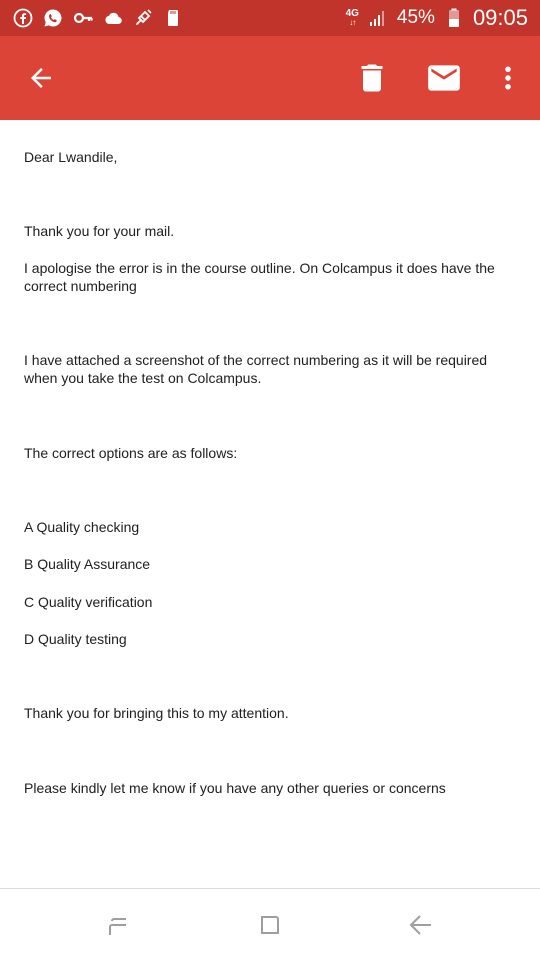 The height and width of the screenshot is (960, 540). Describe the element at coordinates (82, 527) in the screenshot. I see `option-a: A Quality checking` at that location.